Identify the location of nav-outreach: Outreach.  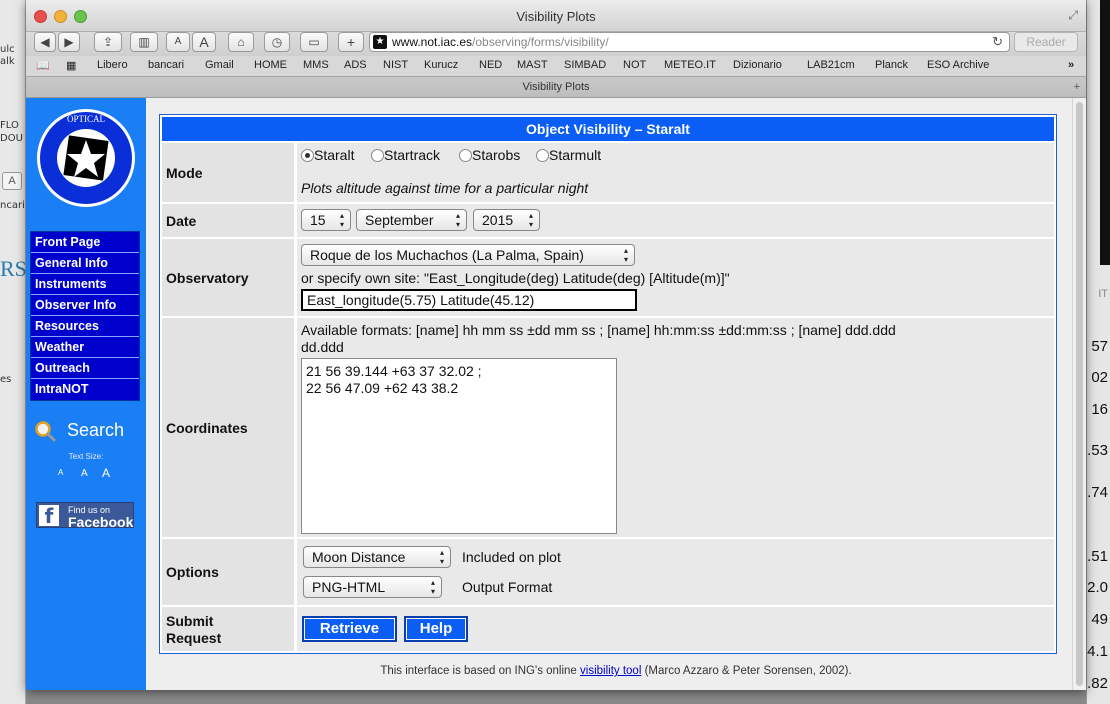
(85, 368).